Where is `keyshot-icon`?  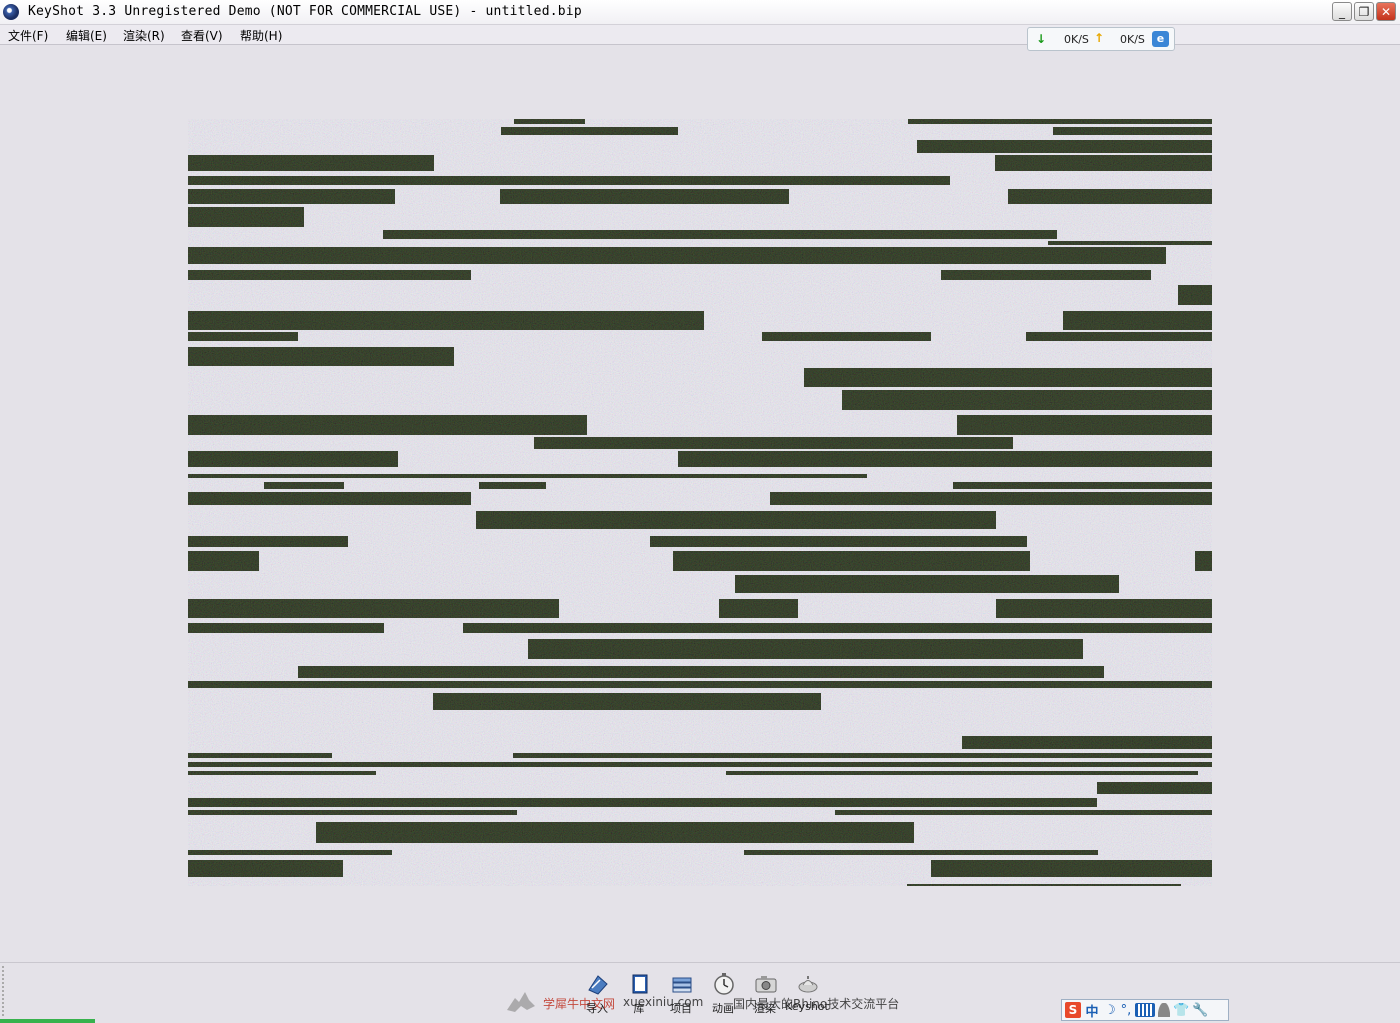
keyshot-icon is located at coordinates (808, 984).